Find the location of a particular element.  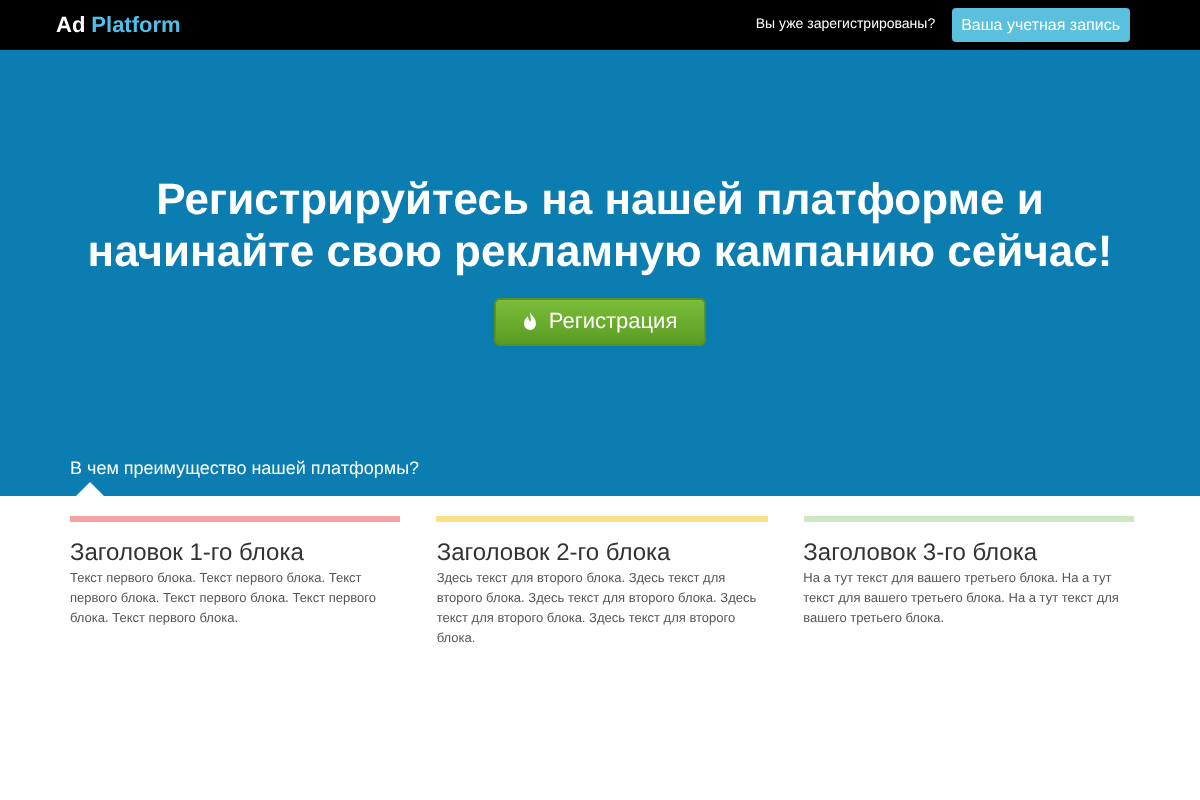

account-button: Ваша учетная запись is located at coordinates (1040, 25).